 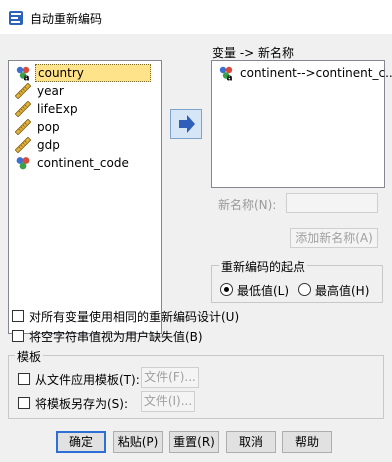 I want to click on blank-missing-checkbox, so click(x=18, y=336).